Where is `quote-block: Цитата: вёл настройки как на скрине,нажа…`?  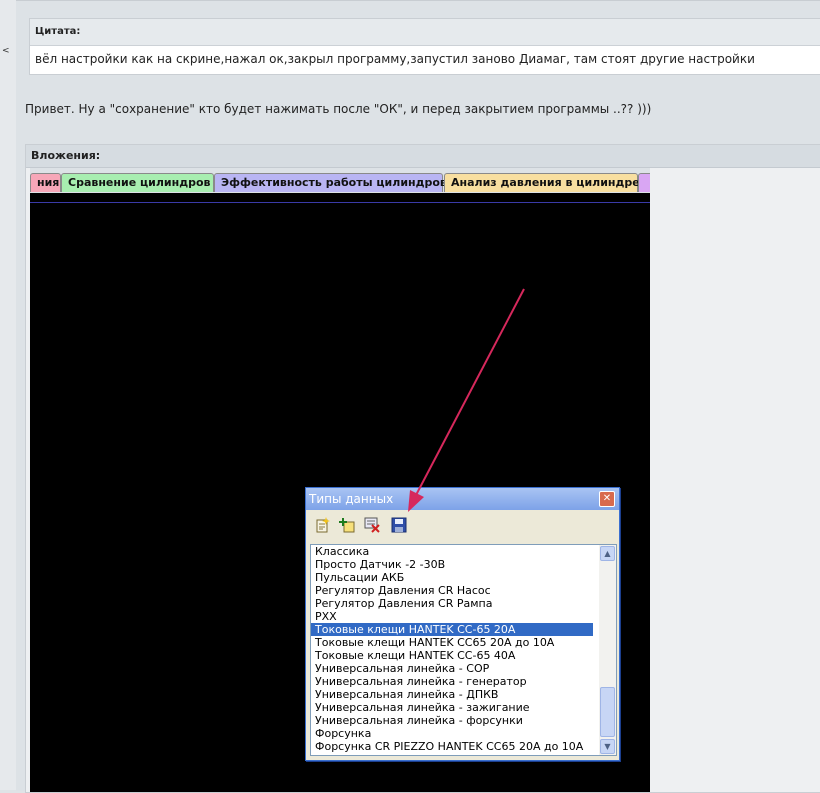 quote-block: Цитата: вёл настройки как на скрине,нажа… is located at coordinates (424, 46).